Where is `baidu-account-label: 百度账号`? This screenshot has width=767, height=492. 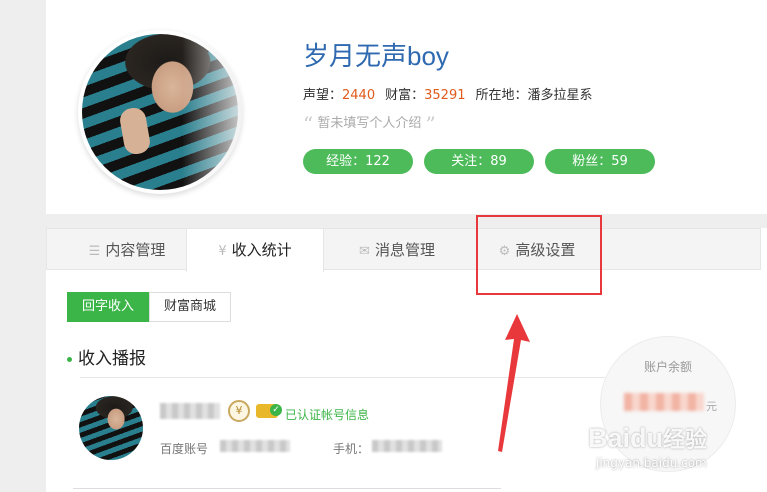
baidu-account-label: 百度账号 is located at coordinates (184, 449).